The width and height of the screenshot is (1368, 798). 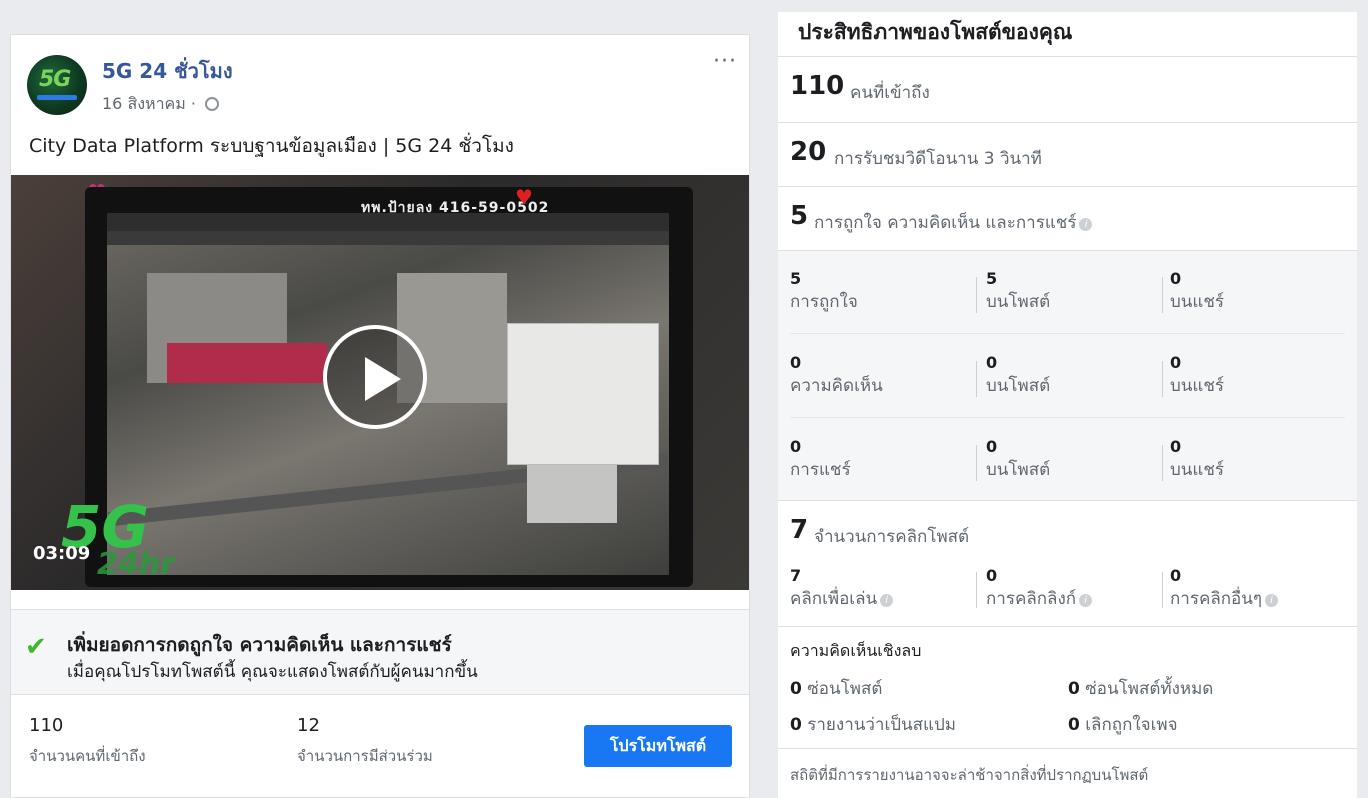 What do you see at coordinates (1216, 599) in the screenshot?
I see `click-breakdown-label-text: การคลิกอื่นๆ` at bounding box center [1216, 599].